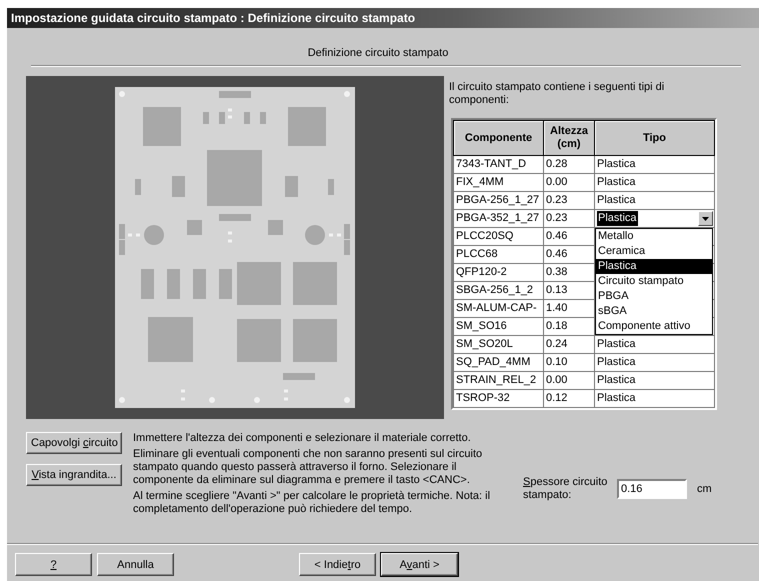 The image size is (759, 581). I want to click on dropdown-value: Plastica, so click(617, 218).